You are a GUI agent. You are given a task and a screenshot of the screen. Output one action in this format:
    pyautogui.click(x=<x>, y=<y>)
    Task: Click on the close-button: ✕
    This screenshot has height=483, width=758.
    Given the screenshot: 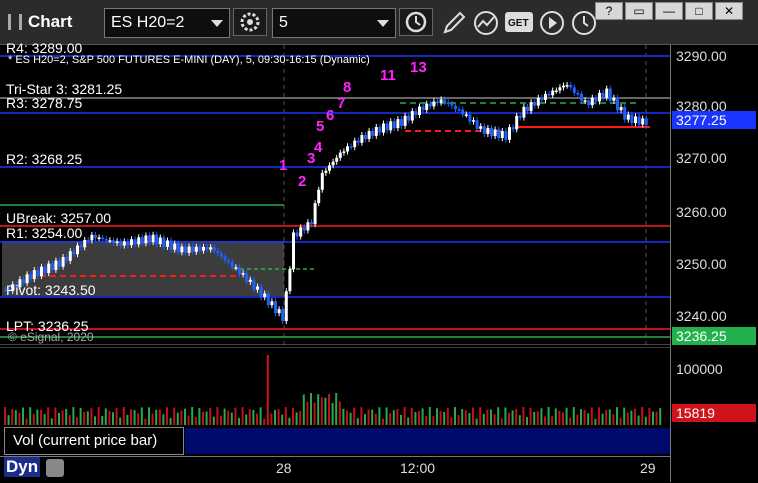 What is the action you would take?
    pyautogui.click(x=729, y=11)
    